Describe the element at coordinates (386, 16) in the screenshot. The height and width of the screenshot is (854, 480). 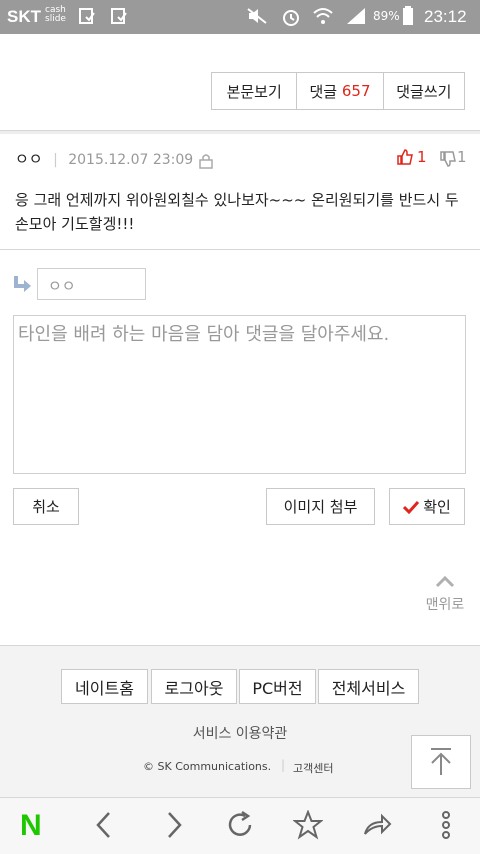
I see `battery-percent: 89%` at that location.